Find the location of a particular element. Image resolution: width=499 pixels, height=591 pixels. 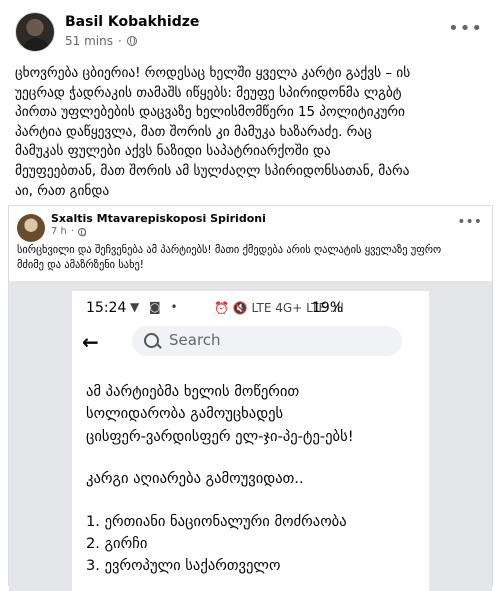

shared-avatar is located at coordinates (31, 228).